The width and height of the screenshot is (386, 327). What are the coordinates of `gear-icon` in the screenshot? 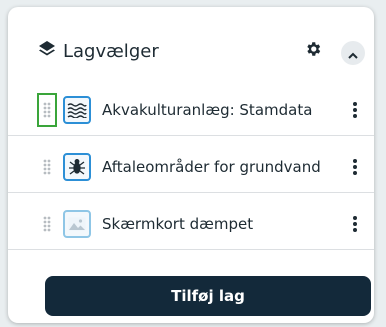 It's located at (313, 51).